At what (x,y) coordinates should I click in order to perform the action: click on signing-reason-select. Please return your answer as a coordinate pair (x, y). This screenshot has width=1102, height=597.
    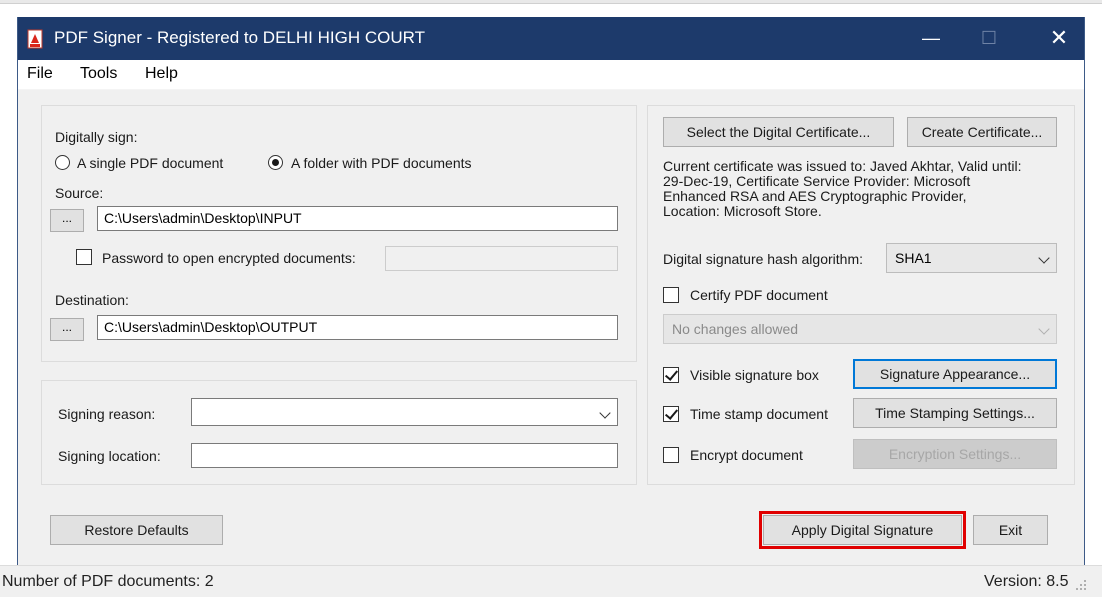
    Looking at the image, I should click on (404, 412).